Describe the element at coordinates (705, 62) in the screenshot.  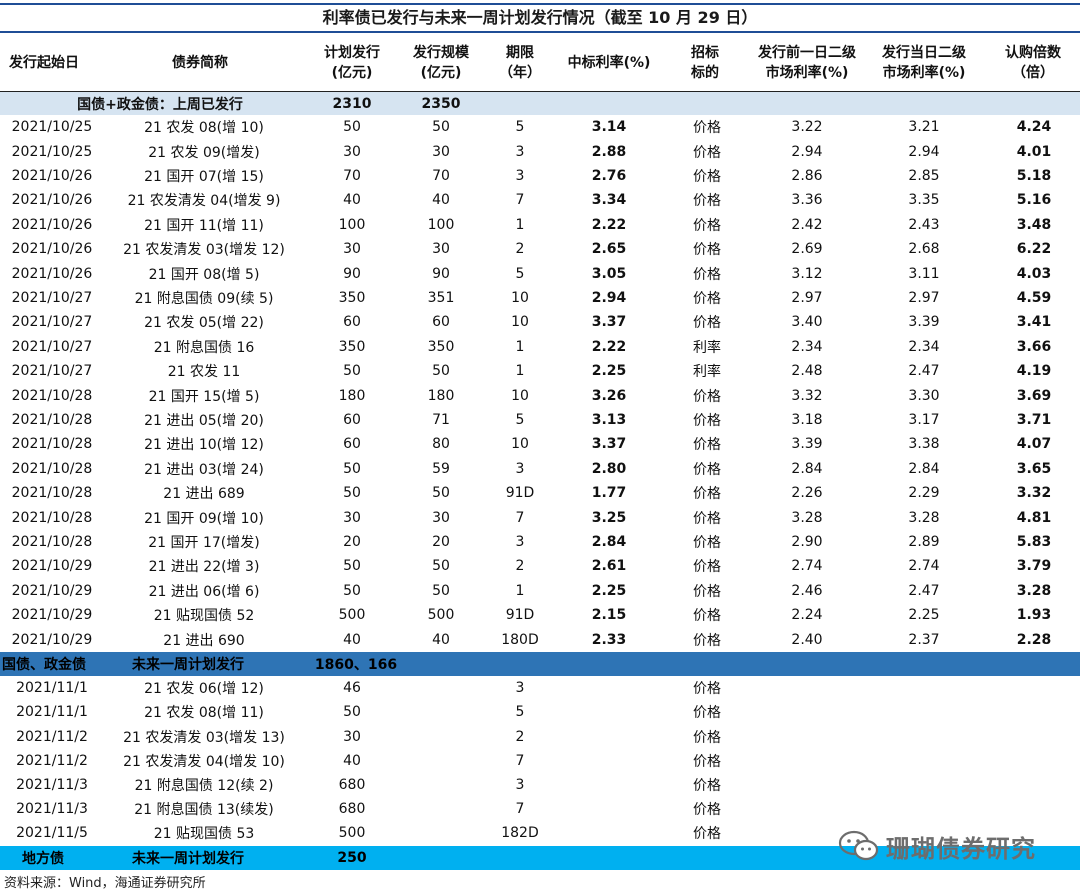
I see `header-target: 招标 标的` at that location.